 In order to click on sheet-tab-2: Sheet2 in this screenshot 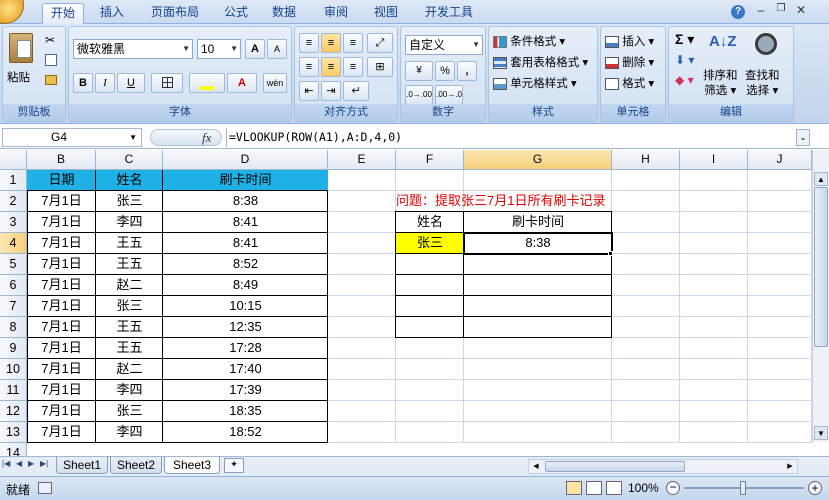, I will do `click(136, 465)`.